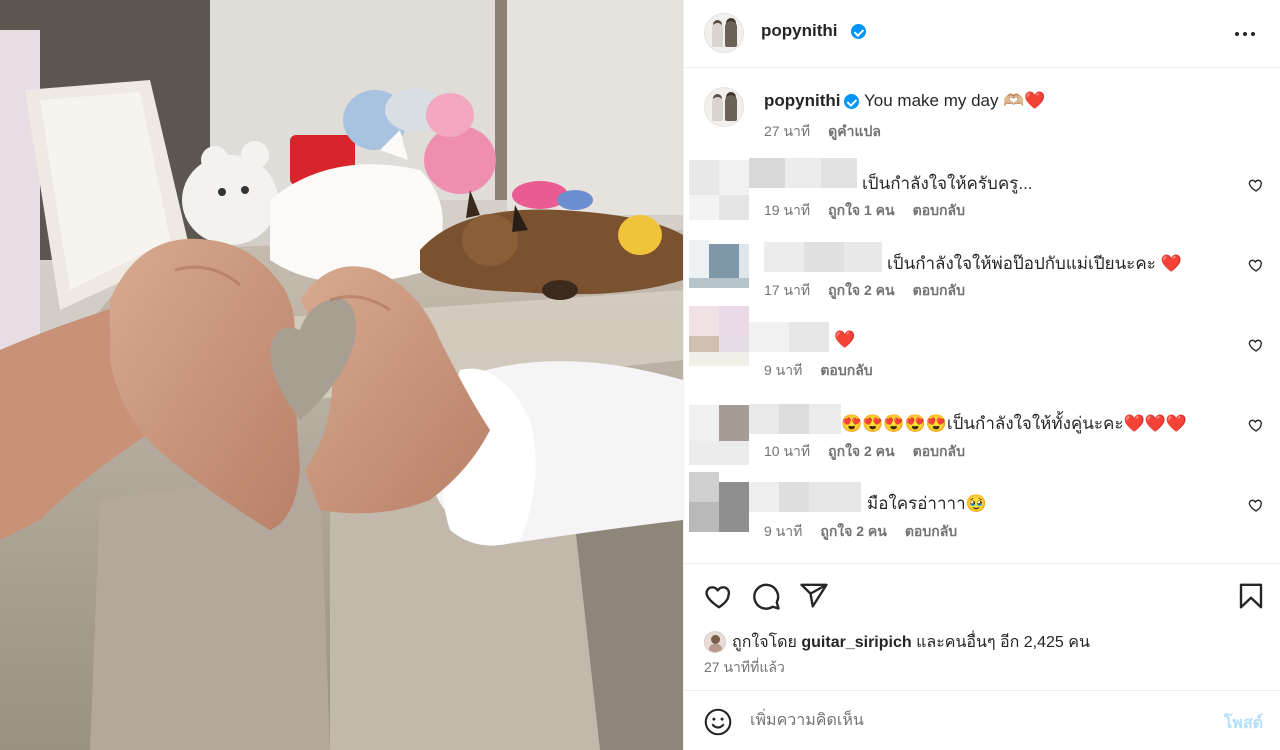  What do you see at coordinates (787, 131) in the screenshot?
I see `caption-time: 27 นาที` at bounding box center [787, 131].